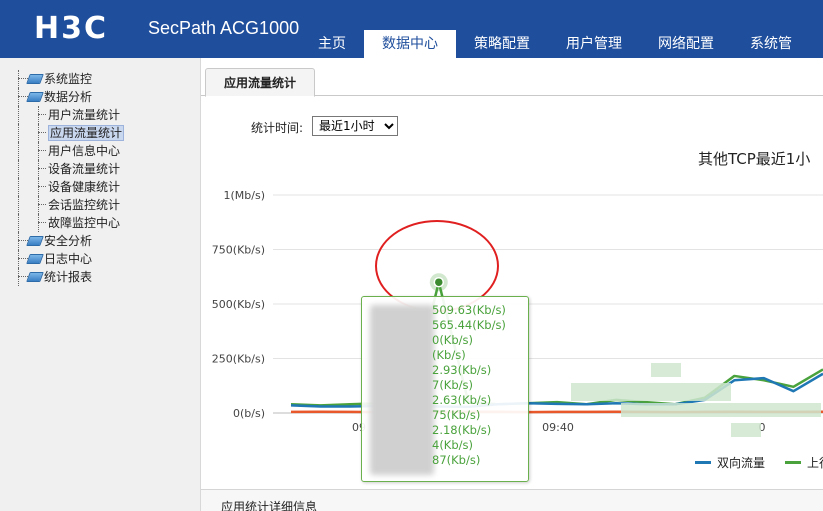 The width and height of the screenshot is (823, 511). Describe the element at coordinates (238, 304) in the screenshot. I see `y-tick-label: 500(Kb/s)` at that location.